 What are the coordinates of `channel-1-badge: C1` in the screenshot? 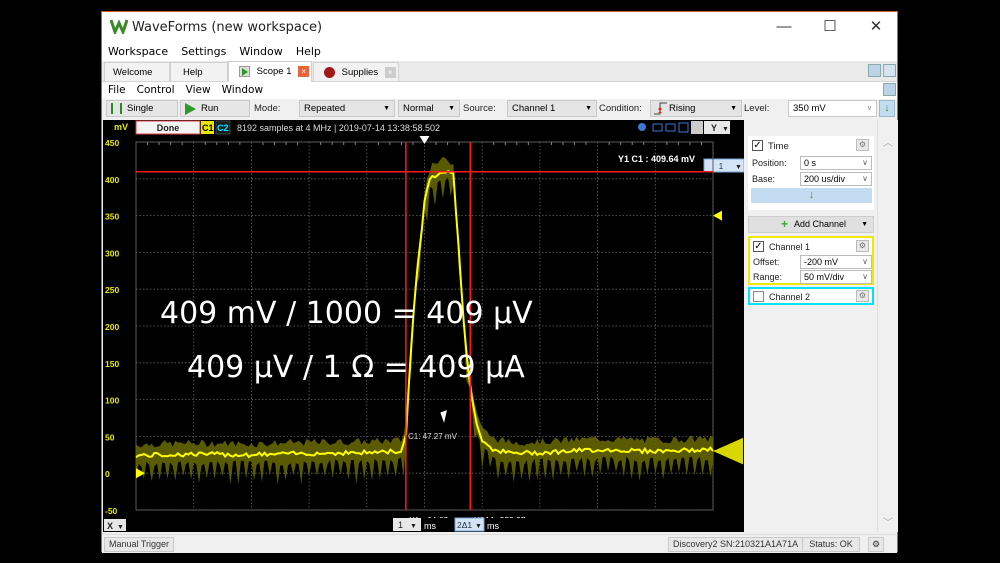 It's located at (208, 128).